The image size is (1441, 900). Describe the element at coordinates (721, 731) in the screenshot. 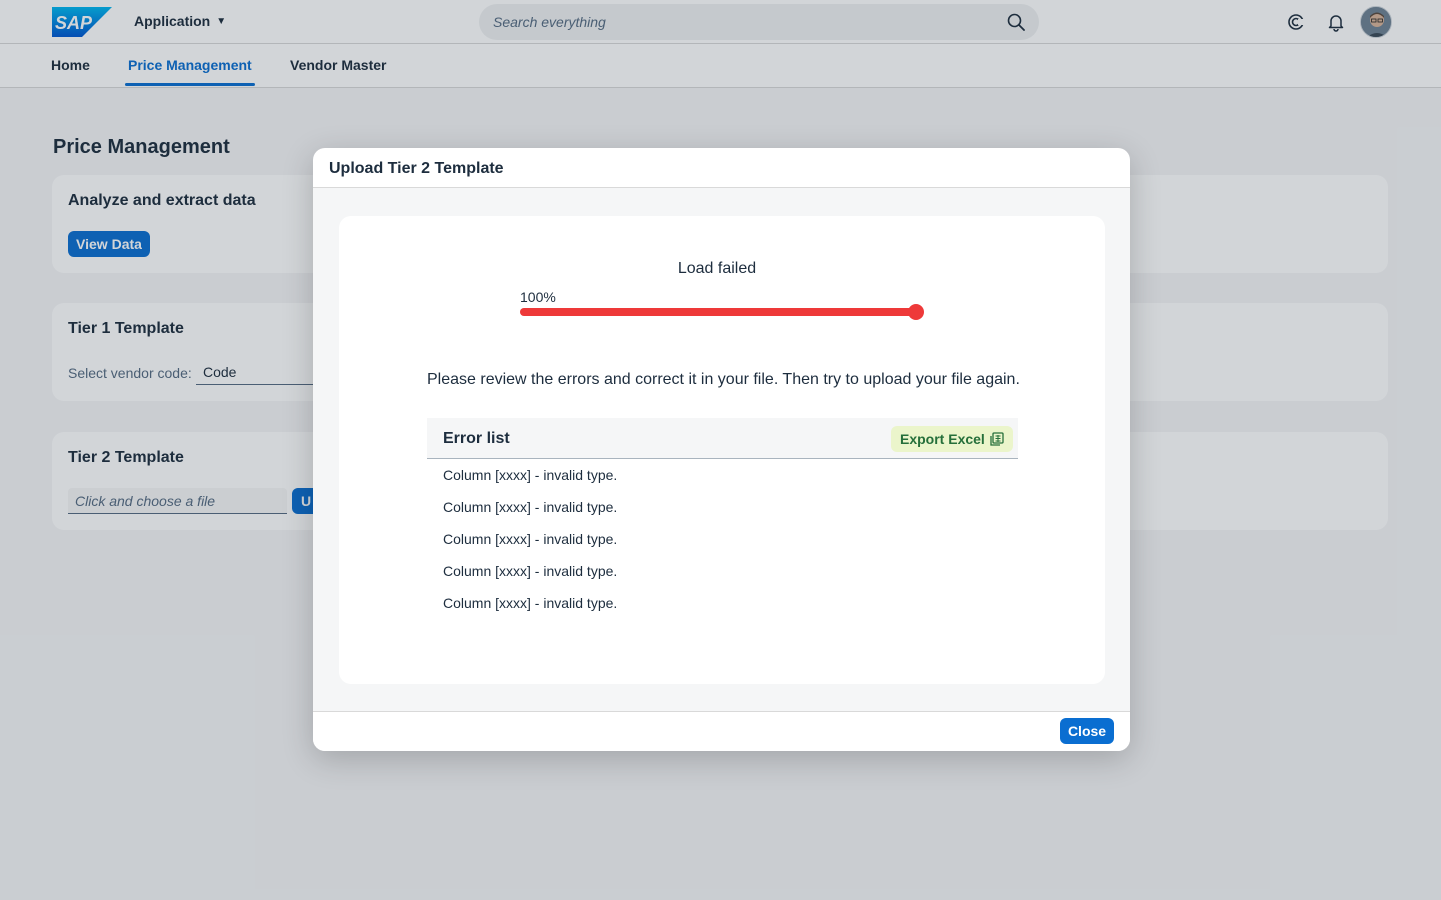

I see `dialog-footer: Close` at that location.